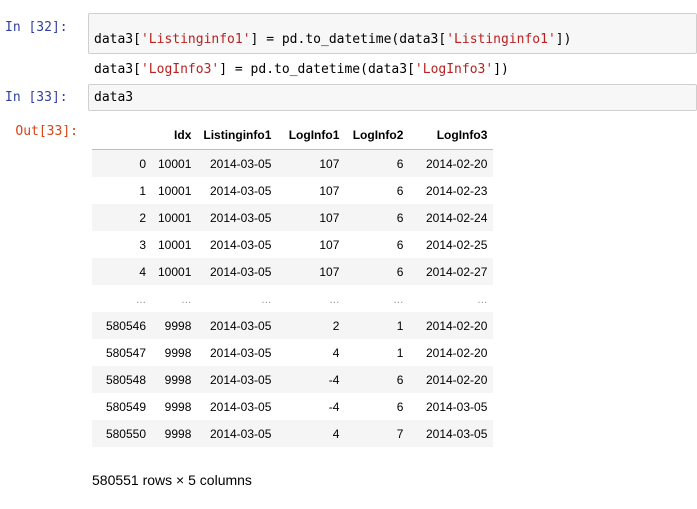 The width and height of the screenshot is (697, 509). What do you see at coordinates (142, 244) in the screenshot?
I see `row-index: 3` at bounding box center [142, 244].